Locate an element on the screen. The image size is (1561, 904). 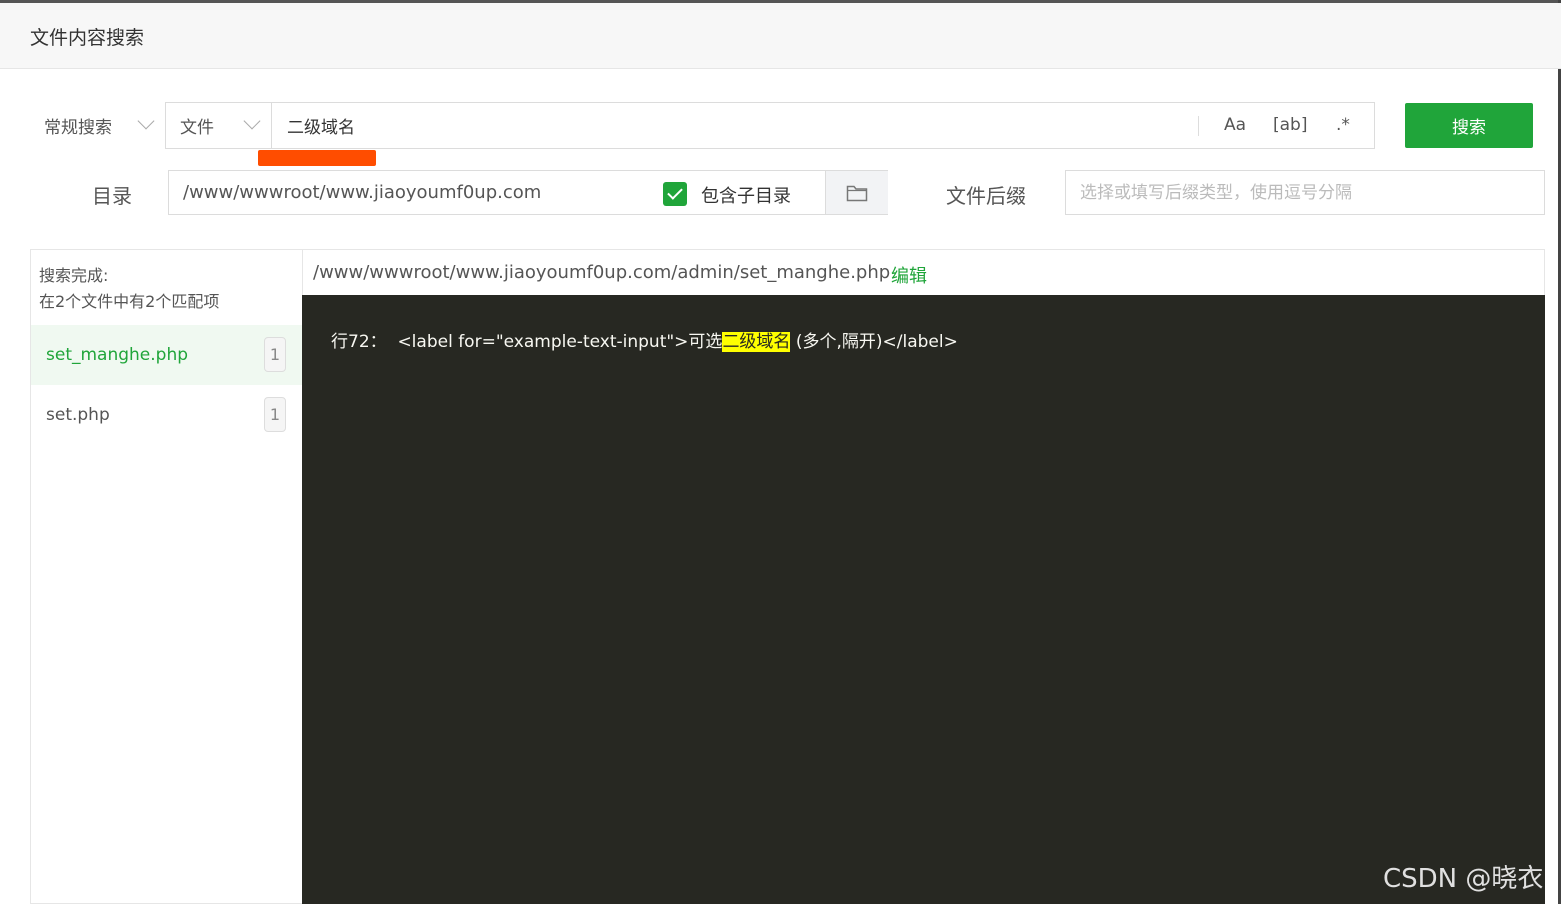
folder-icon is located at coordinates (857, 193).